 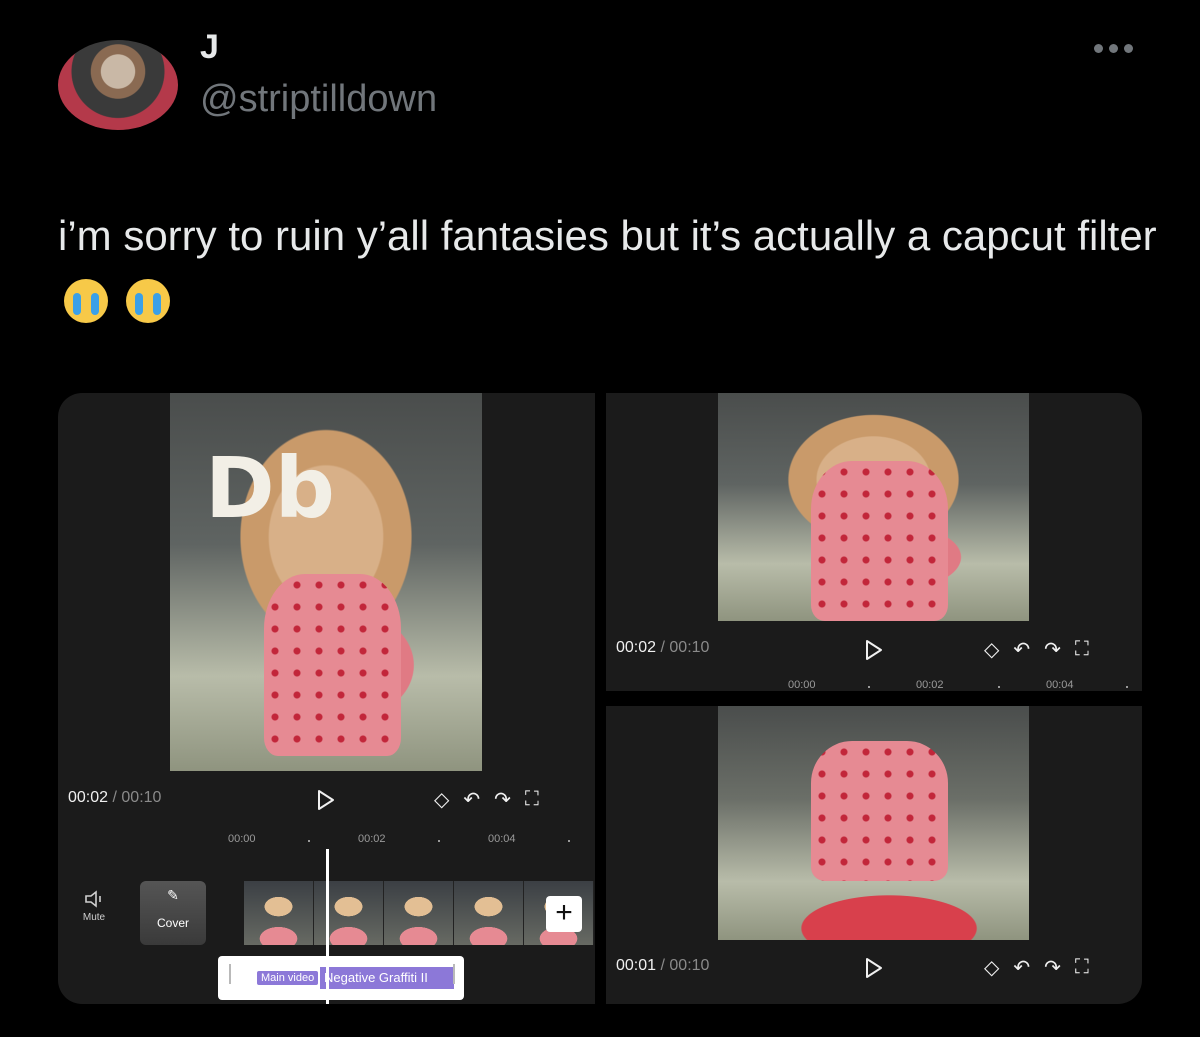 I want to click on current-time: 00:01, so click(x=636, y=965).